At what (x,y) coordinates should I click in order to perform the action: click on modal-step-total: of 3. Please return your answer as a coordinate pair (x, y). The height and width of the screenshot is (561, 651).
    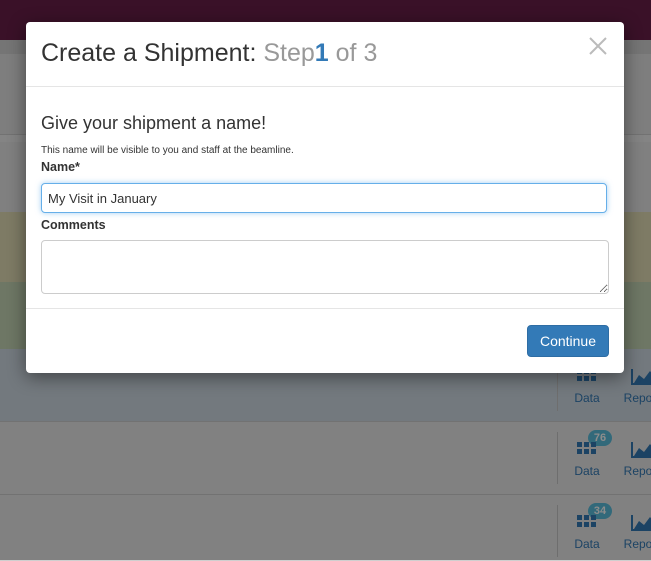
    Looking at the image, I should click on (356, 53).